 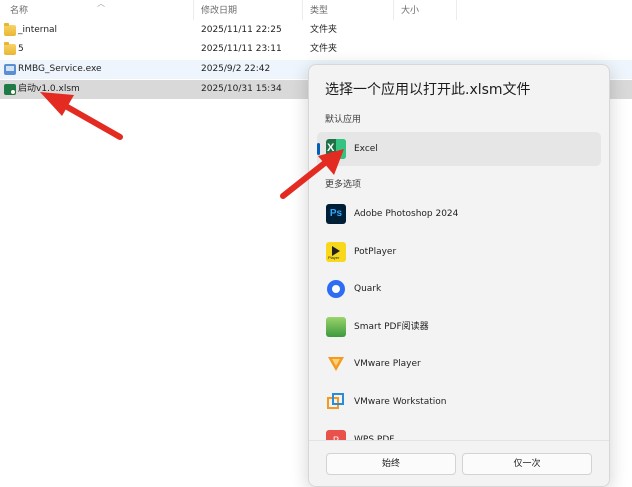 I want to click on file-row-internal: _internal 2025/11/11 22:25 文件夹, so click(x=316, y=30).